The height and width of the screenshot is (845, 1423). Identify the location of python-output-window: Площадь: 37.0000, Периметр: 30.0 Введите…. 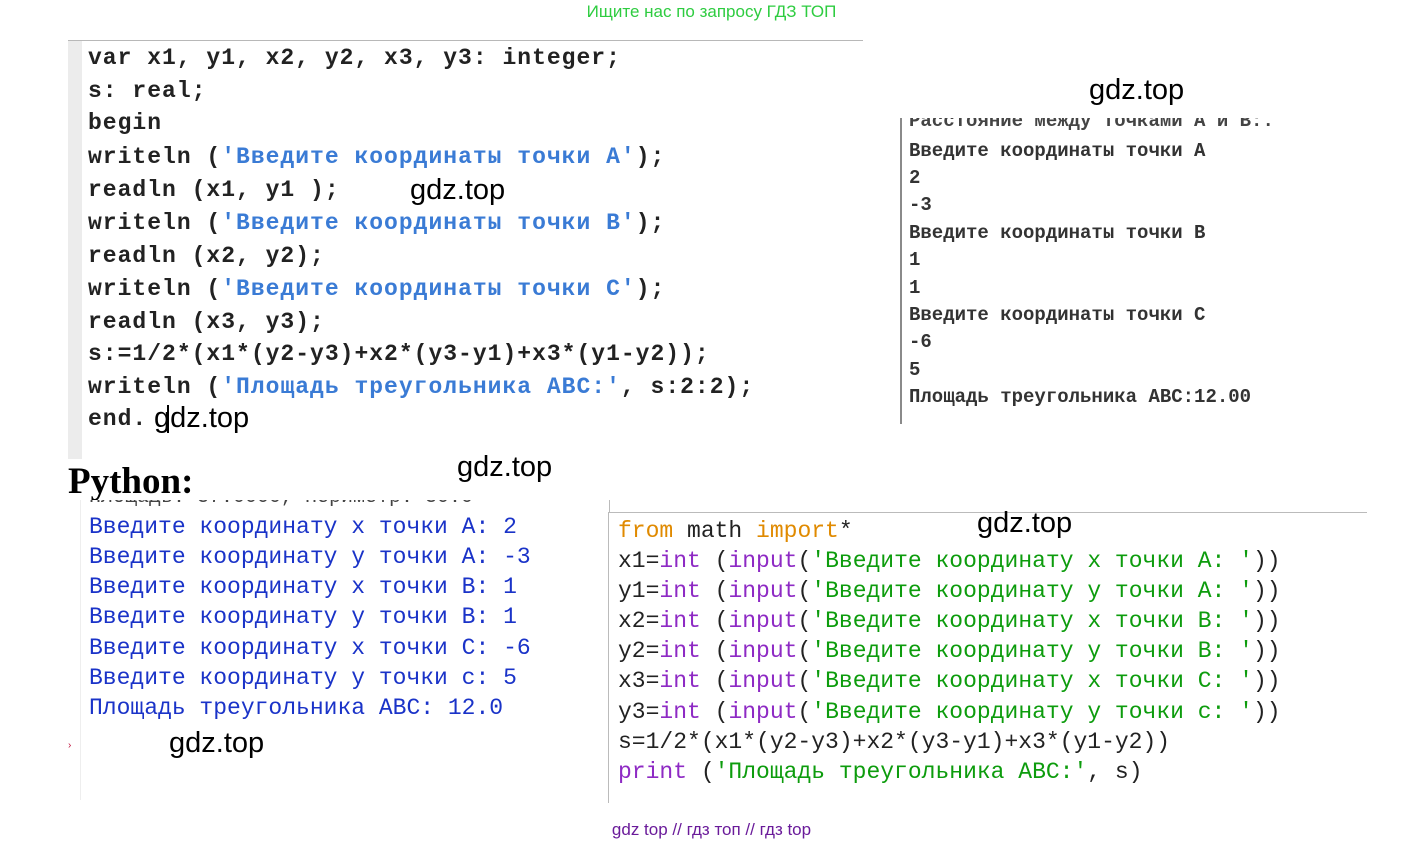
(345, 650).